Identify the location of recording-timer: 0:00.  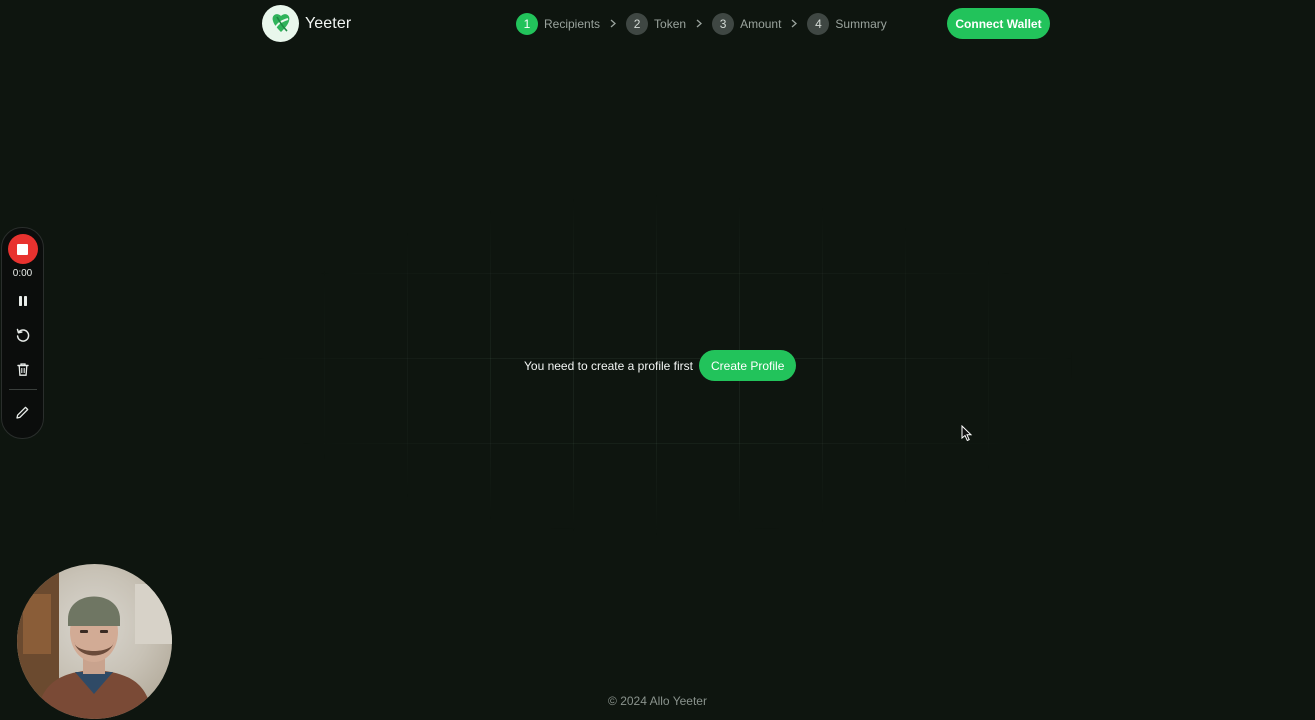
(22, 273).